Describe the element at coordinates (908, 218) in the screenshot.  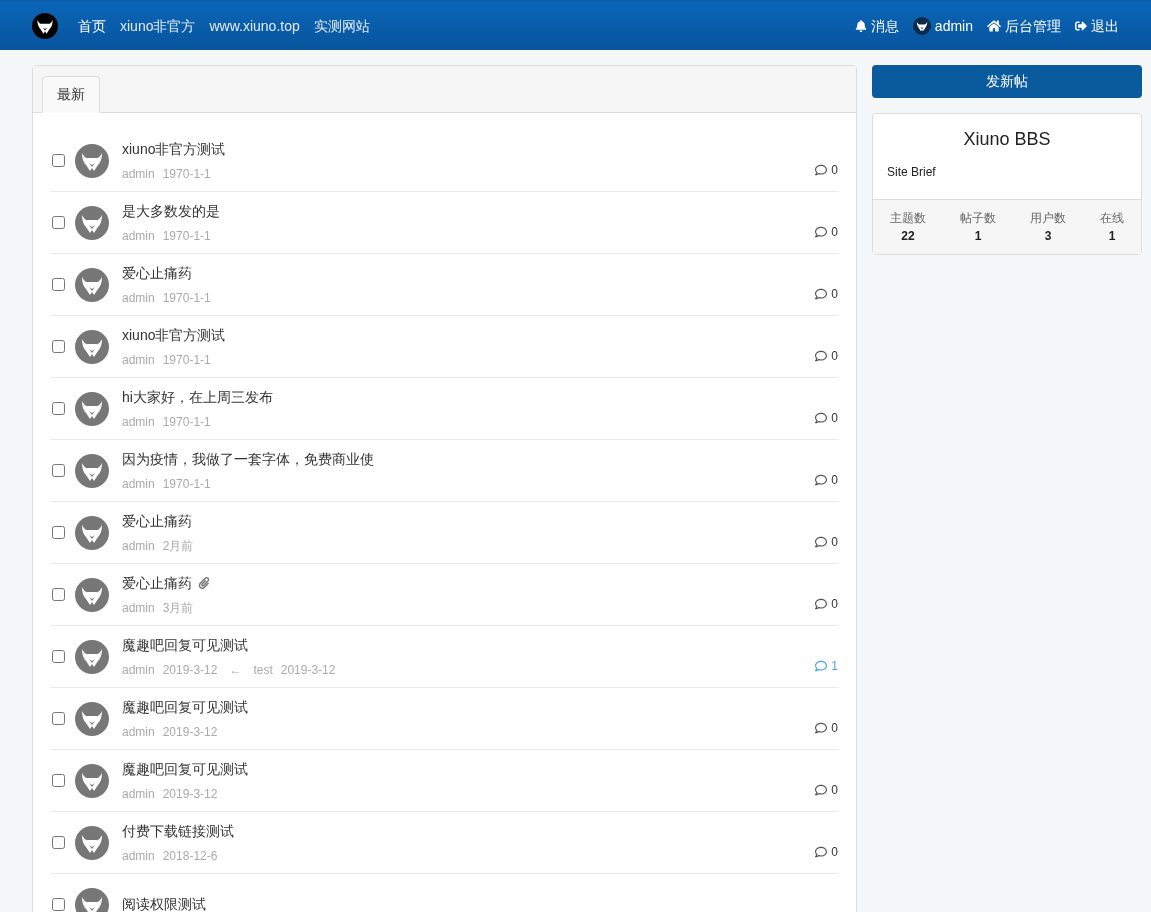
I see `stat-label: 主题数` at that location.